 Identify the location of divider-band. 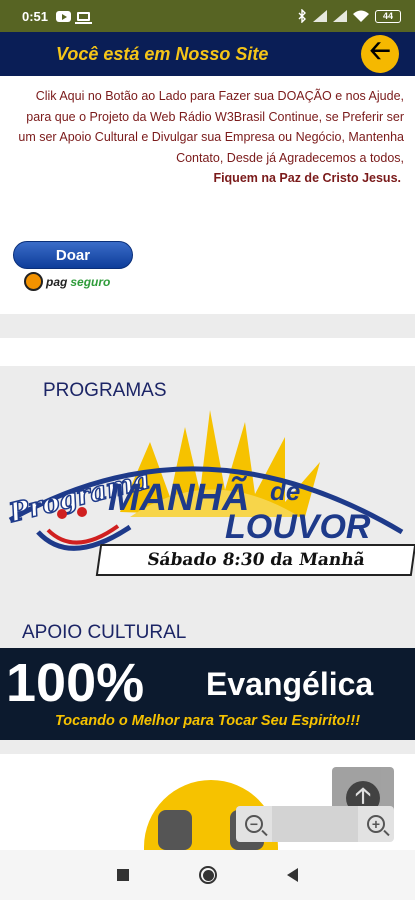
(207, 326).